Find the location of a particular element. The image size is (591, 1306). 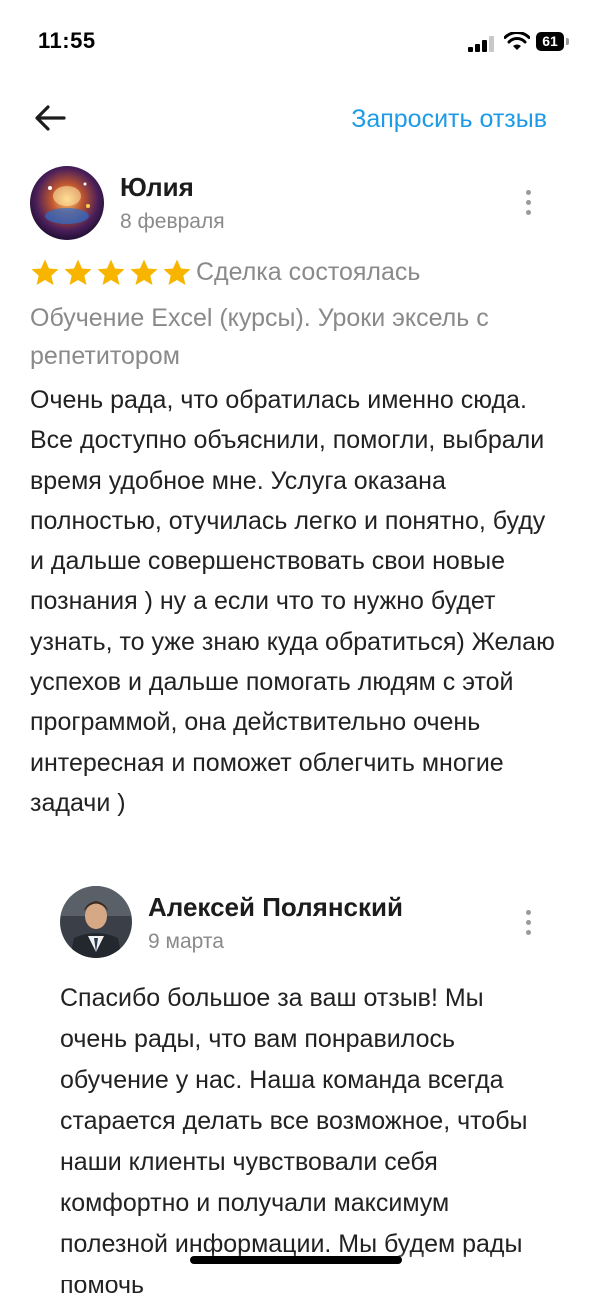

signal-icon is located at coordinates (481, 44).